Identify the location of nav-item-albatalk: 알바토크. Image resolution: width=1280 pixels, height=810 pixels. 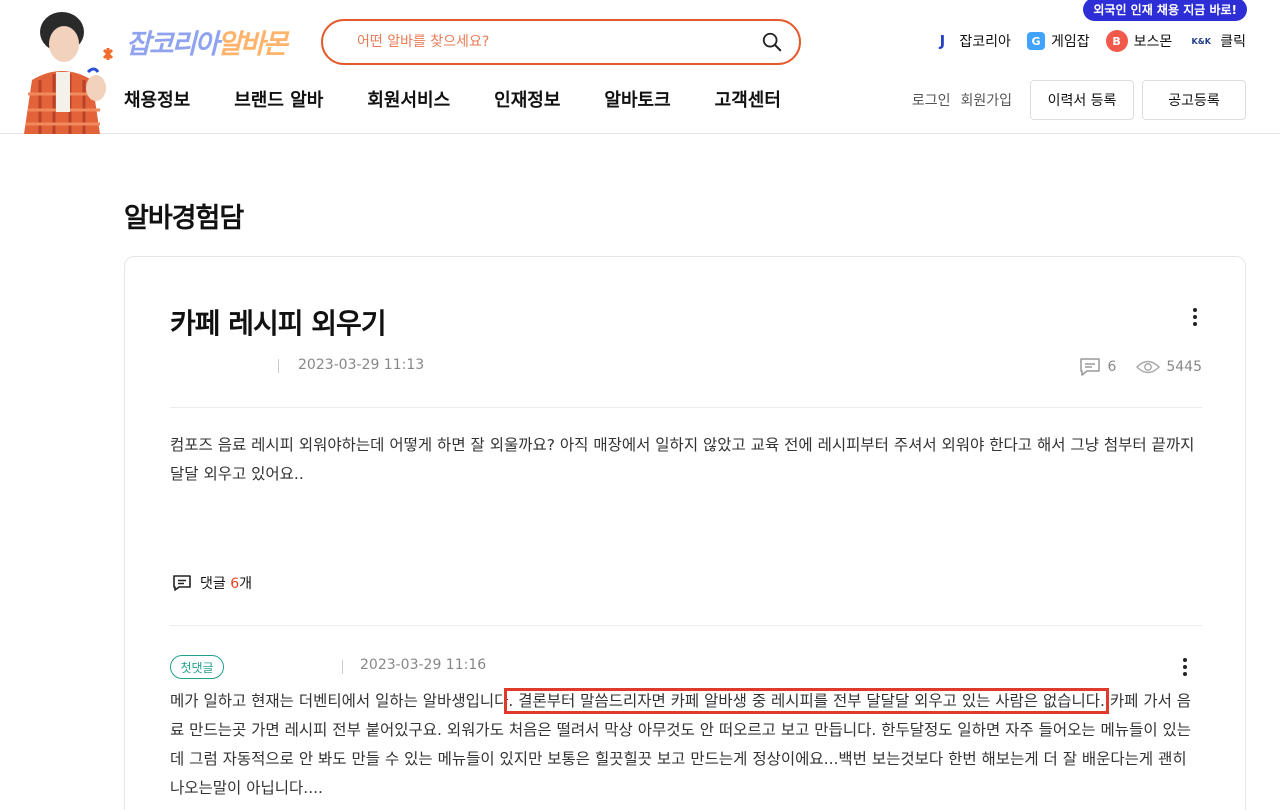
(637, 99).